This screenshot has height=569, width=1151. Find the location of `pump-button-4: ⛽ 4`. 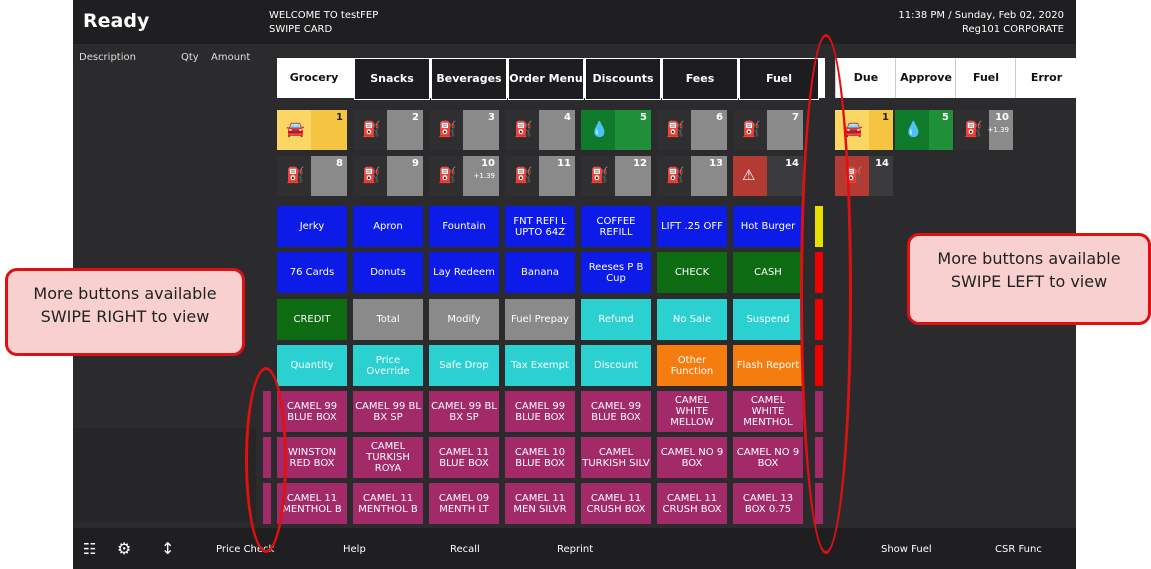

pump-button-4: ⛽ 4 is located at coordinates (540, 130).